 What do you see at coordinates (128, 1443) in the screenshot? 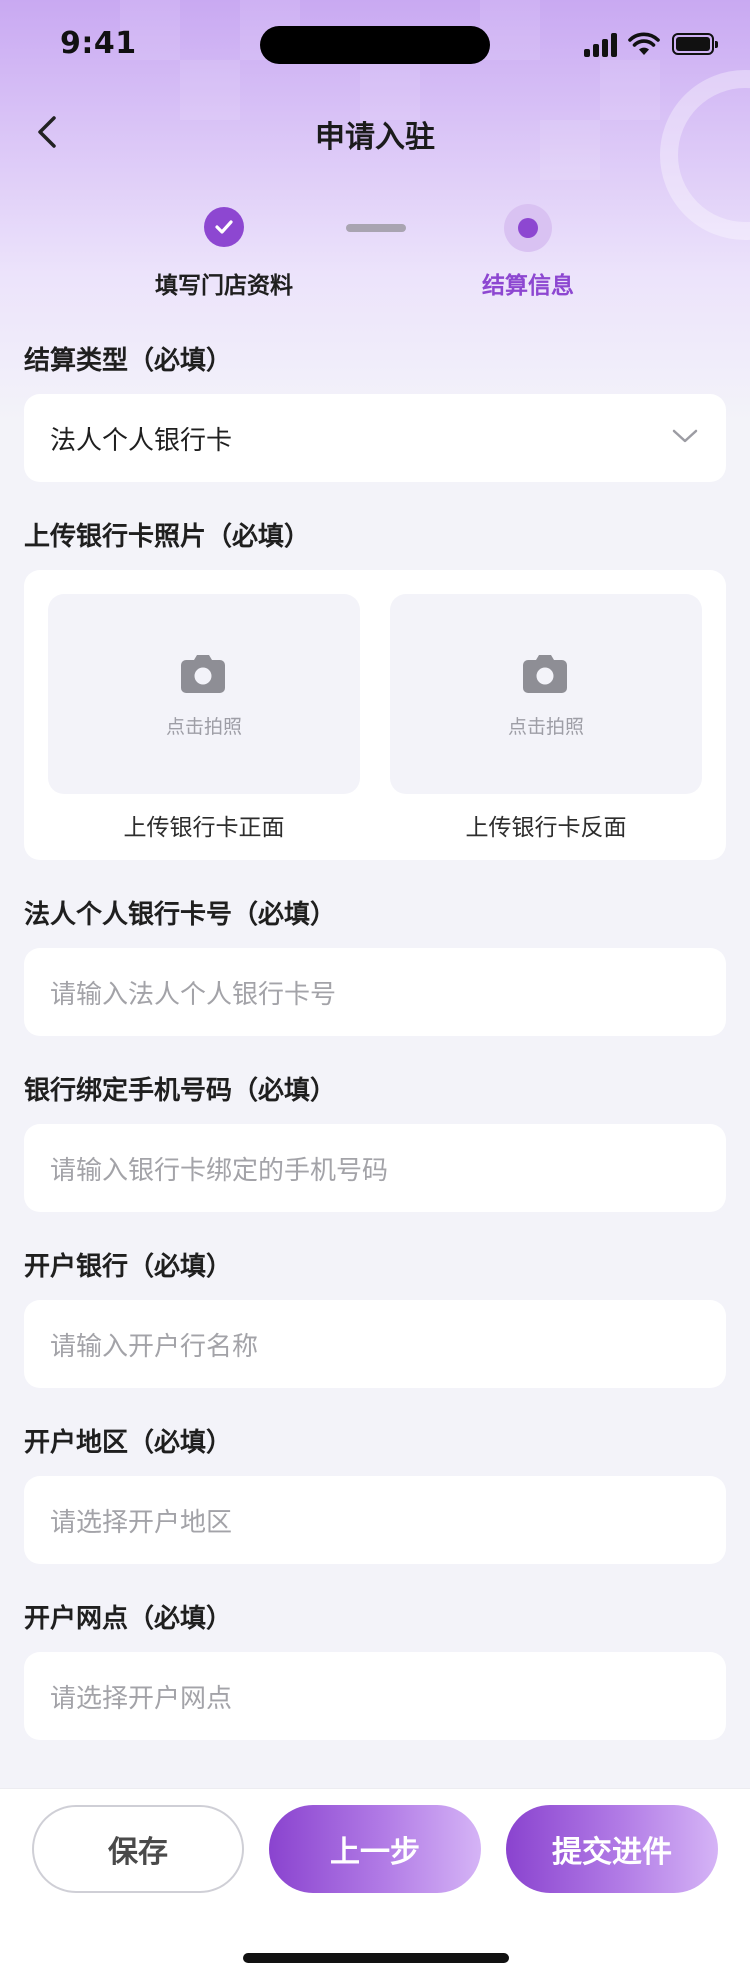
I see `bank-region-label: 开户地区（必填）` at bounding box center [128, 1443].